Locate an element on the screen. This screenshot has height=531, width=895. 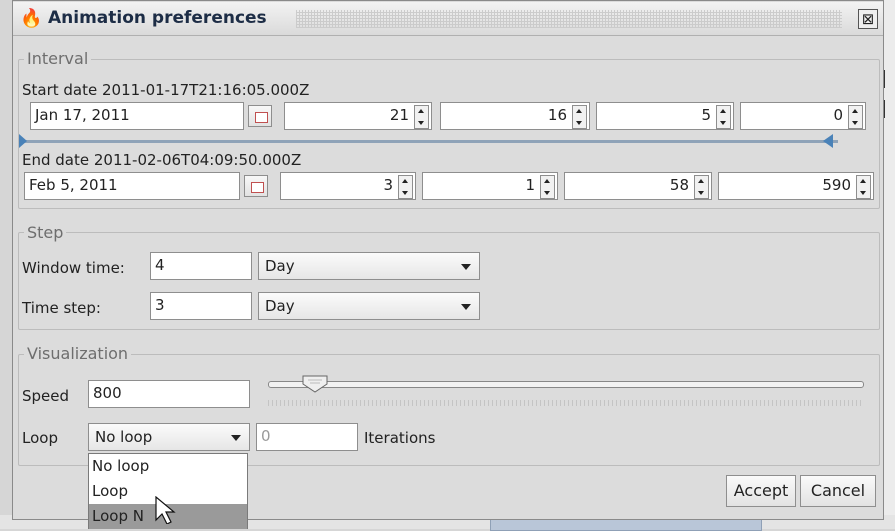
accept-button: Accept is located at coordinates (761, 491).